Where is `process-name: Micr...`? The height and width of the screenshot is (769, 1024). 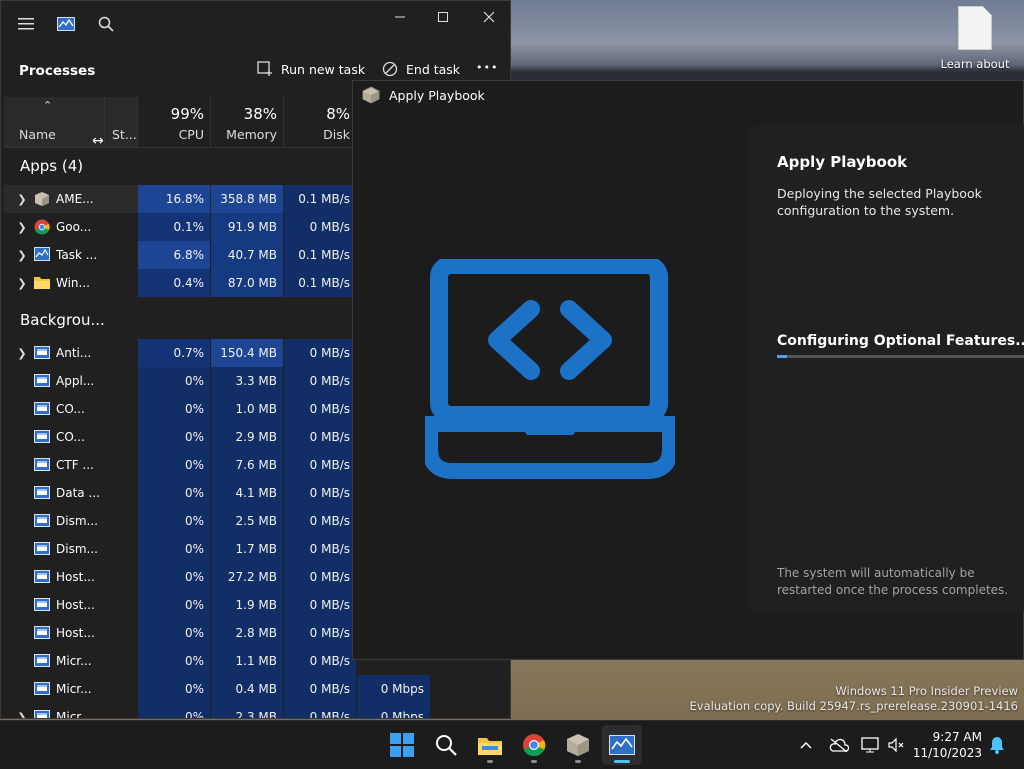 process-name: Micr... is located at coordinates (74, 714).